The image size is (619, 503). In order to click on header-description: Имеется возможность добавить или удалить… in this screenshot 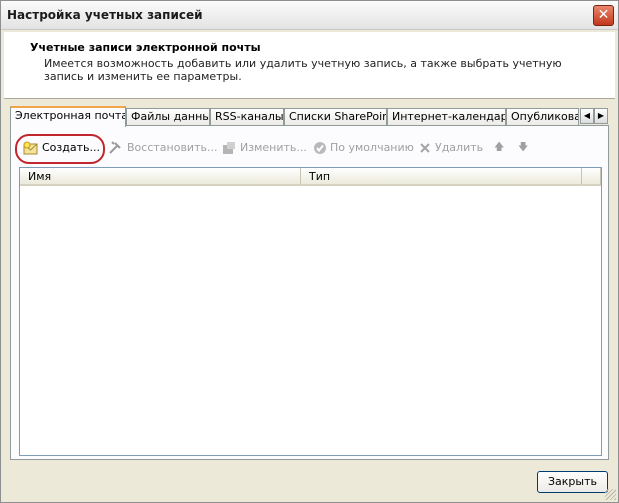, I will do `click(303, 70)`.